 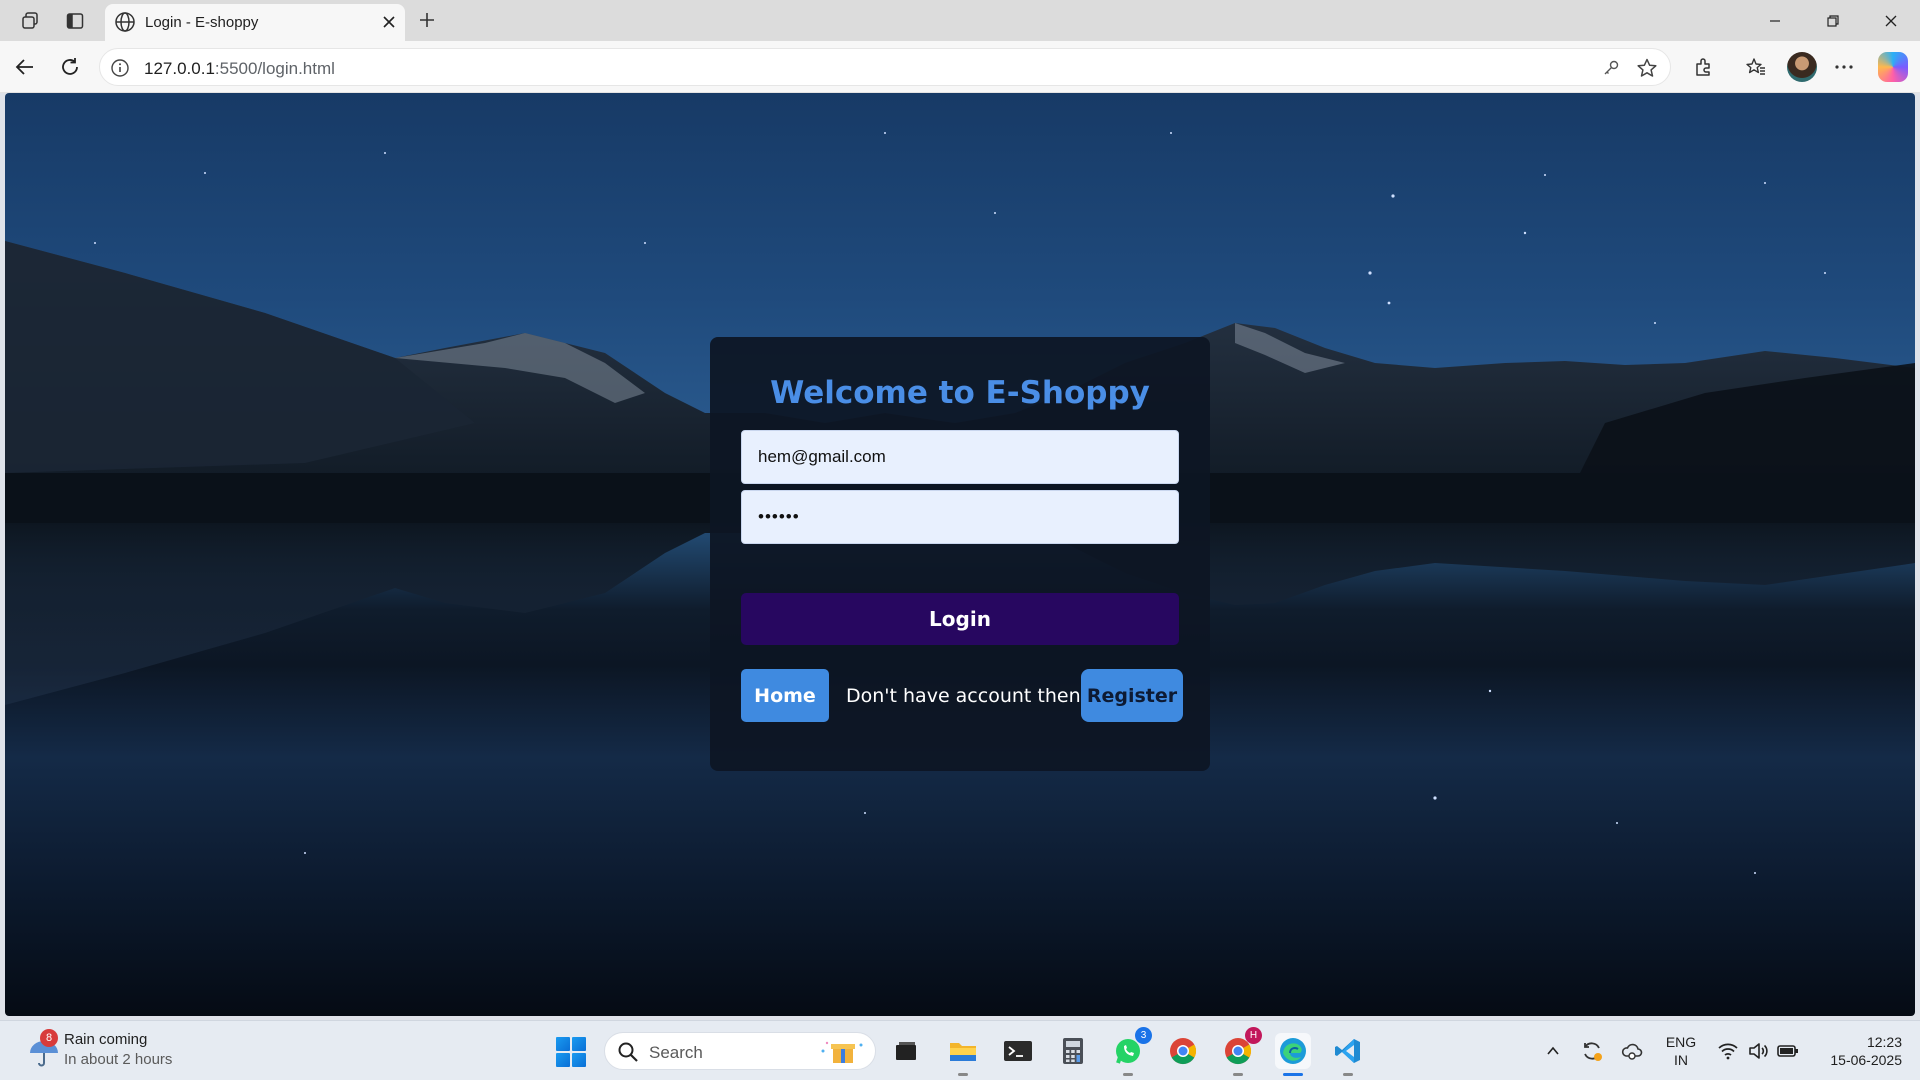 I want to click on edge-icon, so click(x=1293, y=1054).